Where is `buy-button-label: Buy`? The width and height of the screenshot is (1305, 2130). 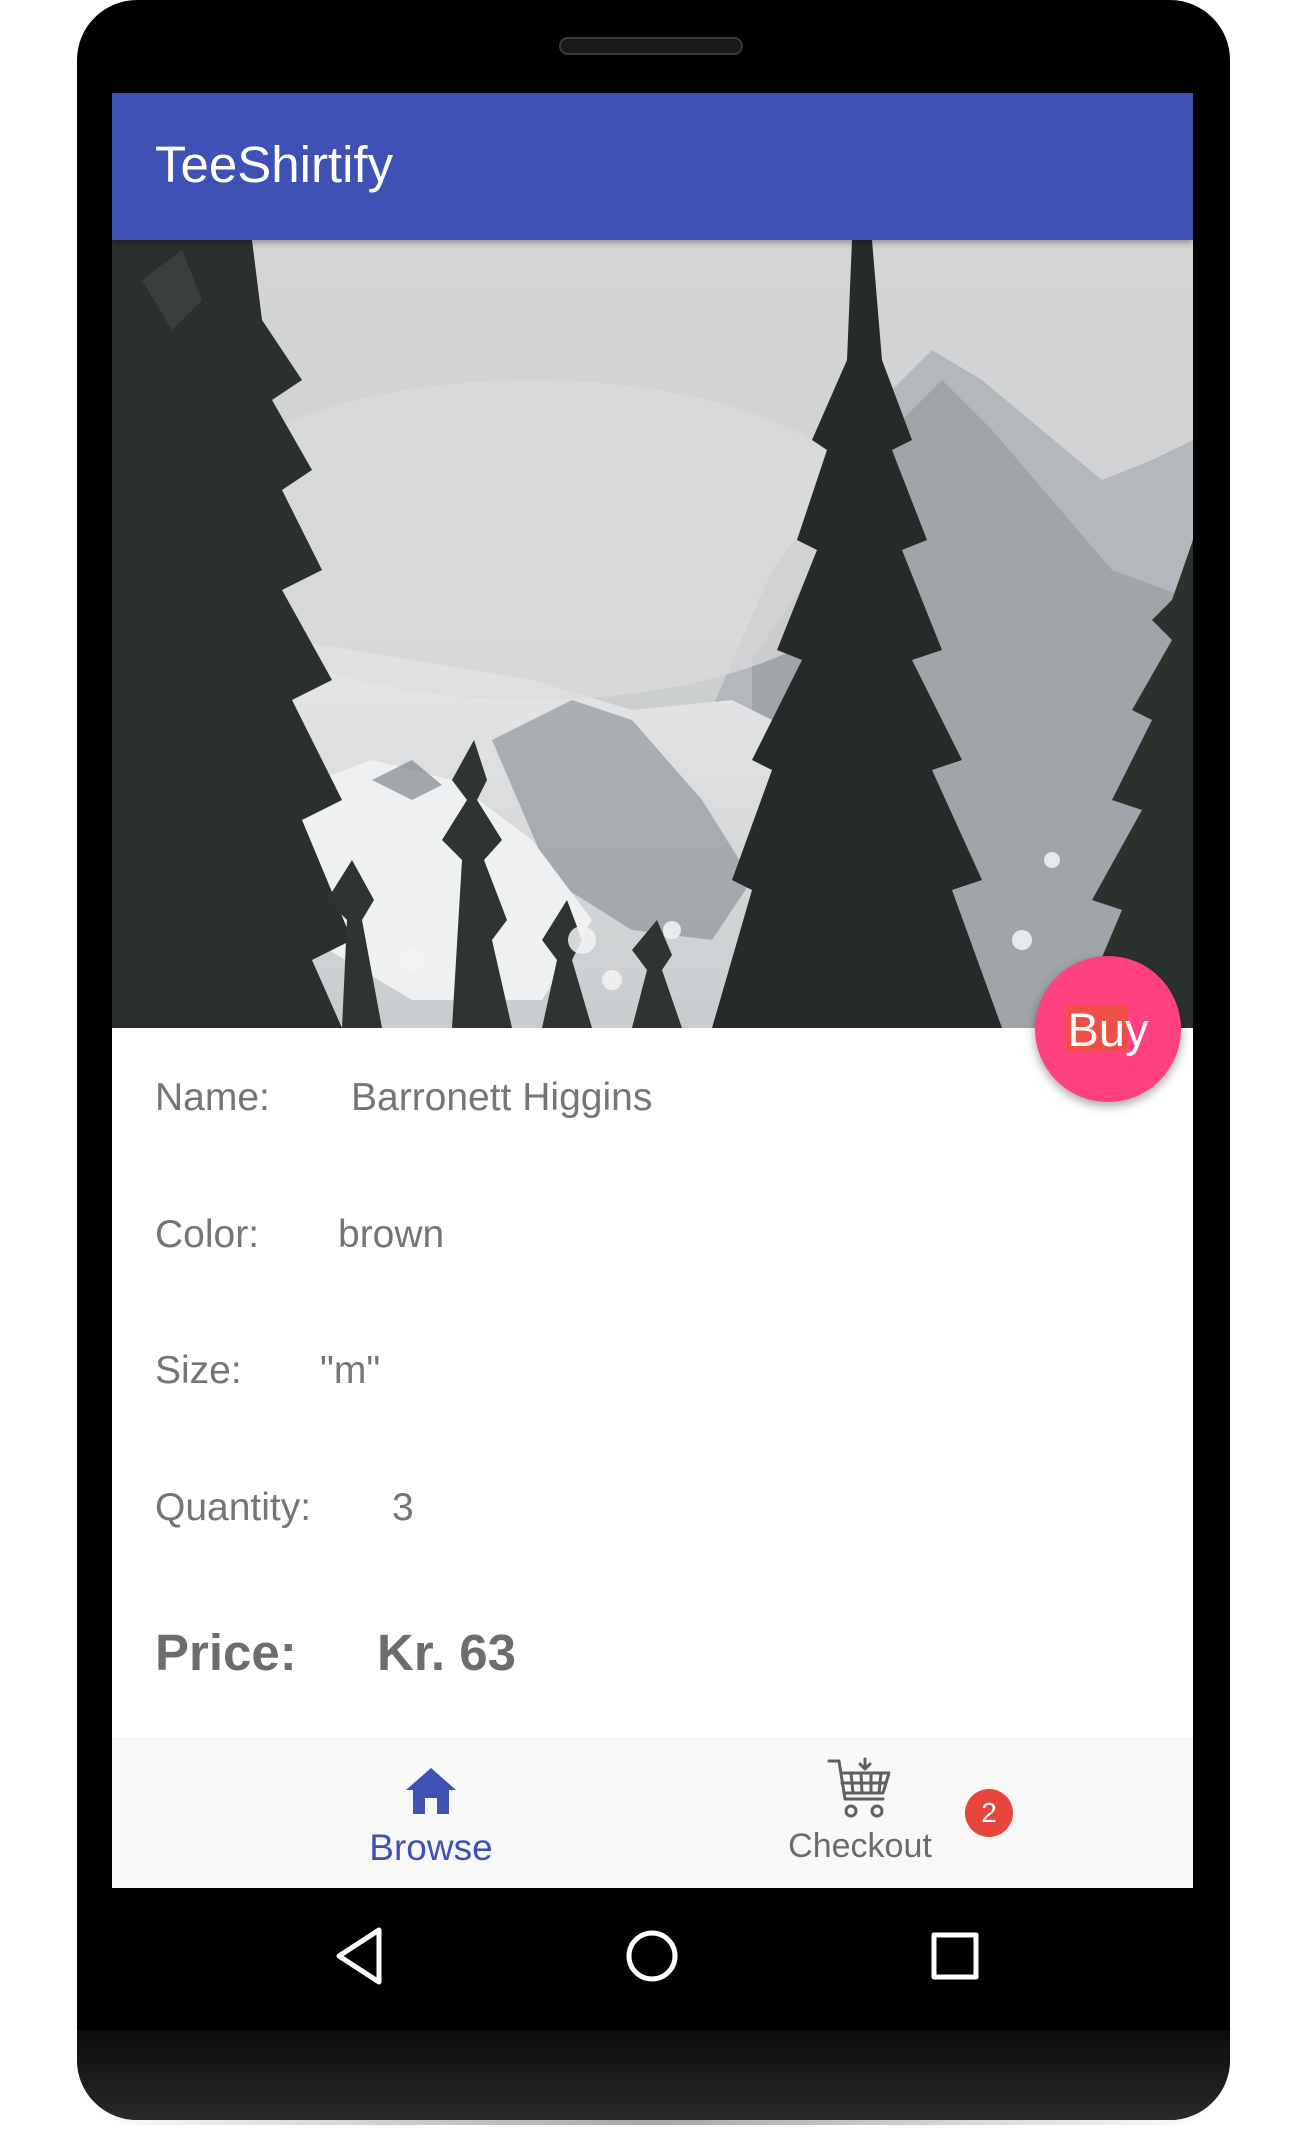
buy-button-label: Buy is located at coordinates (1108, 1029).